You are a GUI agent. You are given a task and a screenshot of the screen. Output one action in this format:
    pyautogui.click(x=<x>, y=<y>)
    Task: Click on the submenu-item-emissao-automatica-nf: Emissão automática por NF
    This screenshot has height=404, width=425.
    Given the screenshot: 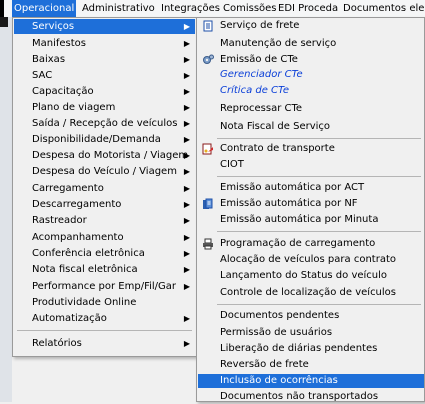 What is the action you would take?
    pyautogui.click(x=311, y=204)
    